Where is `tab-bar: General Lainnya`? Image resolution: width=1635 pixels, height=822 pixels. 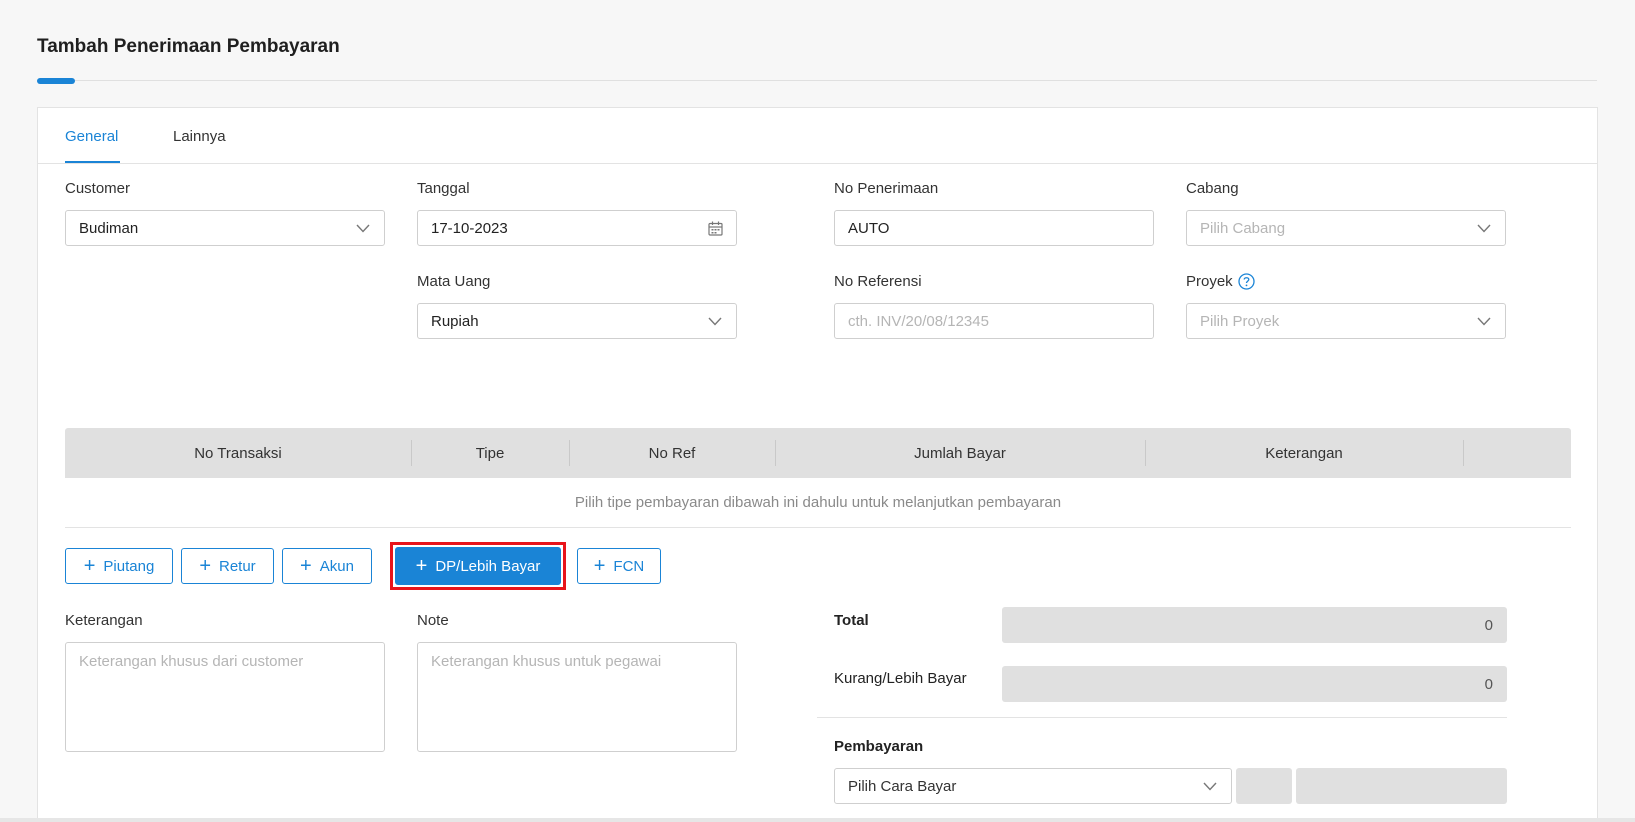 tab-bar: General Lainnya is located at coordinates (817, 136).